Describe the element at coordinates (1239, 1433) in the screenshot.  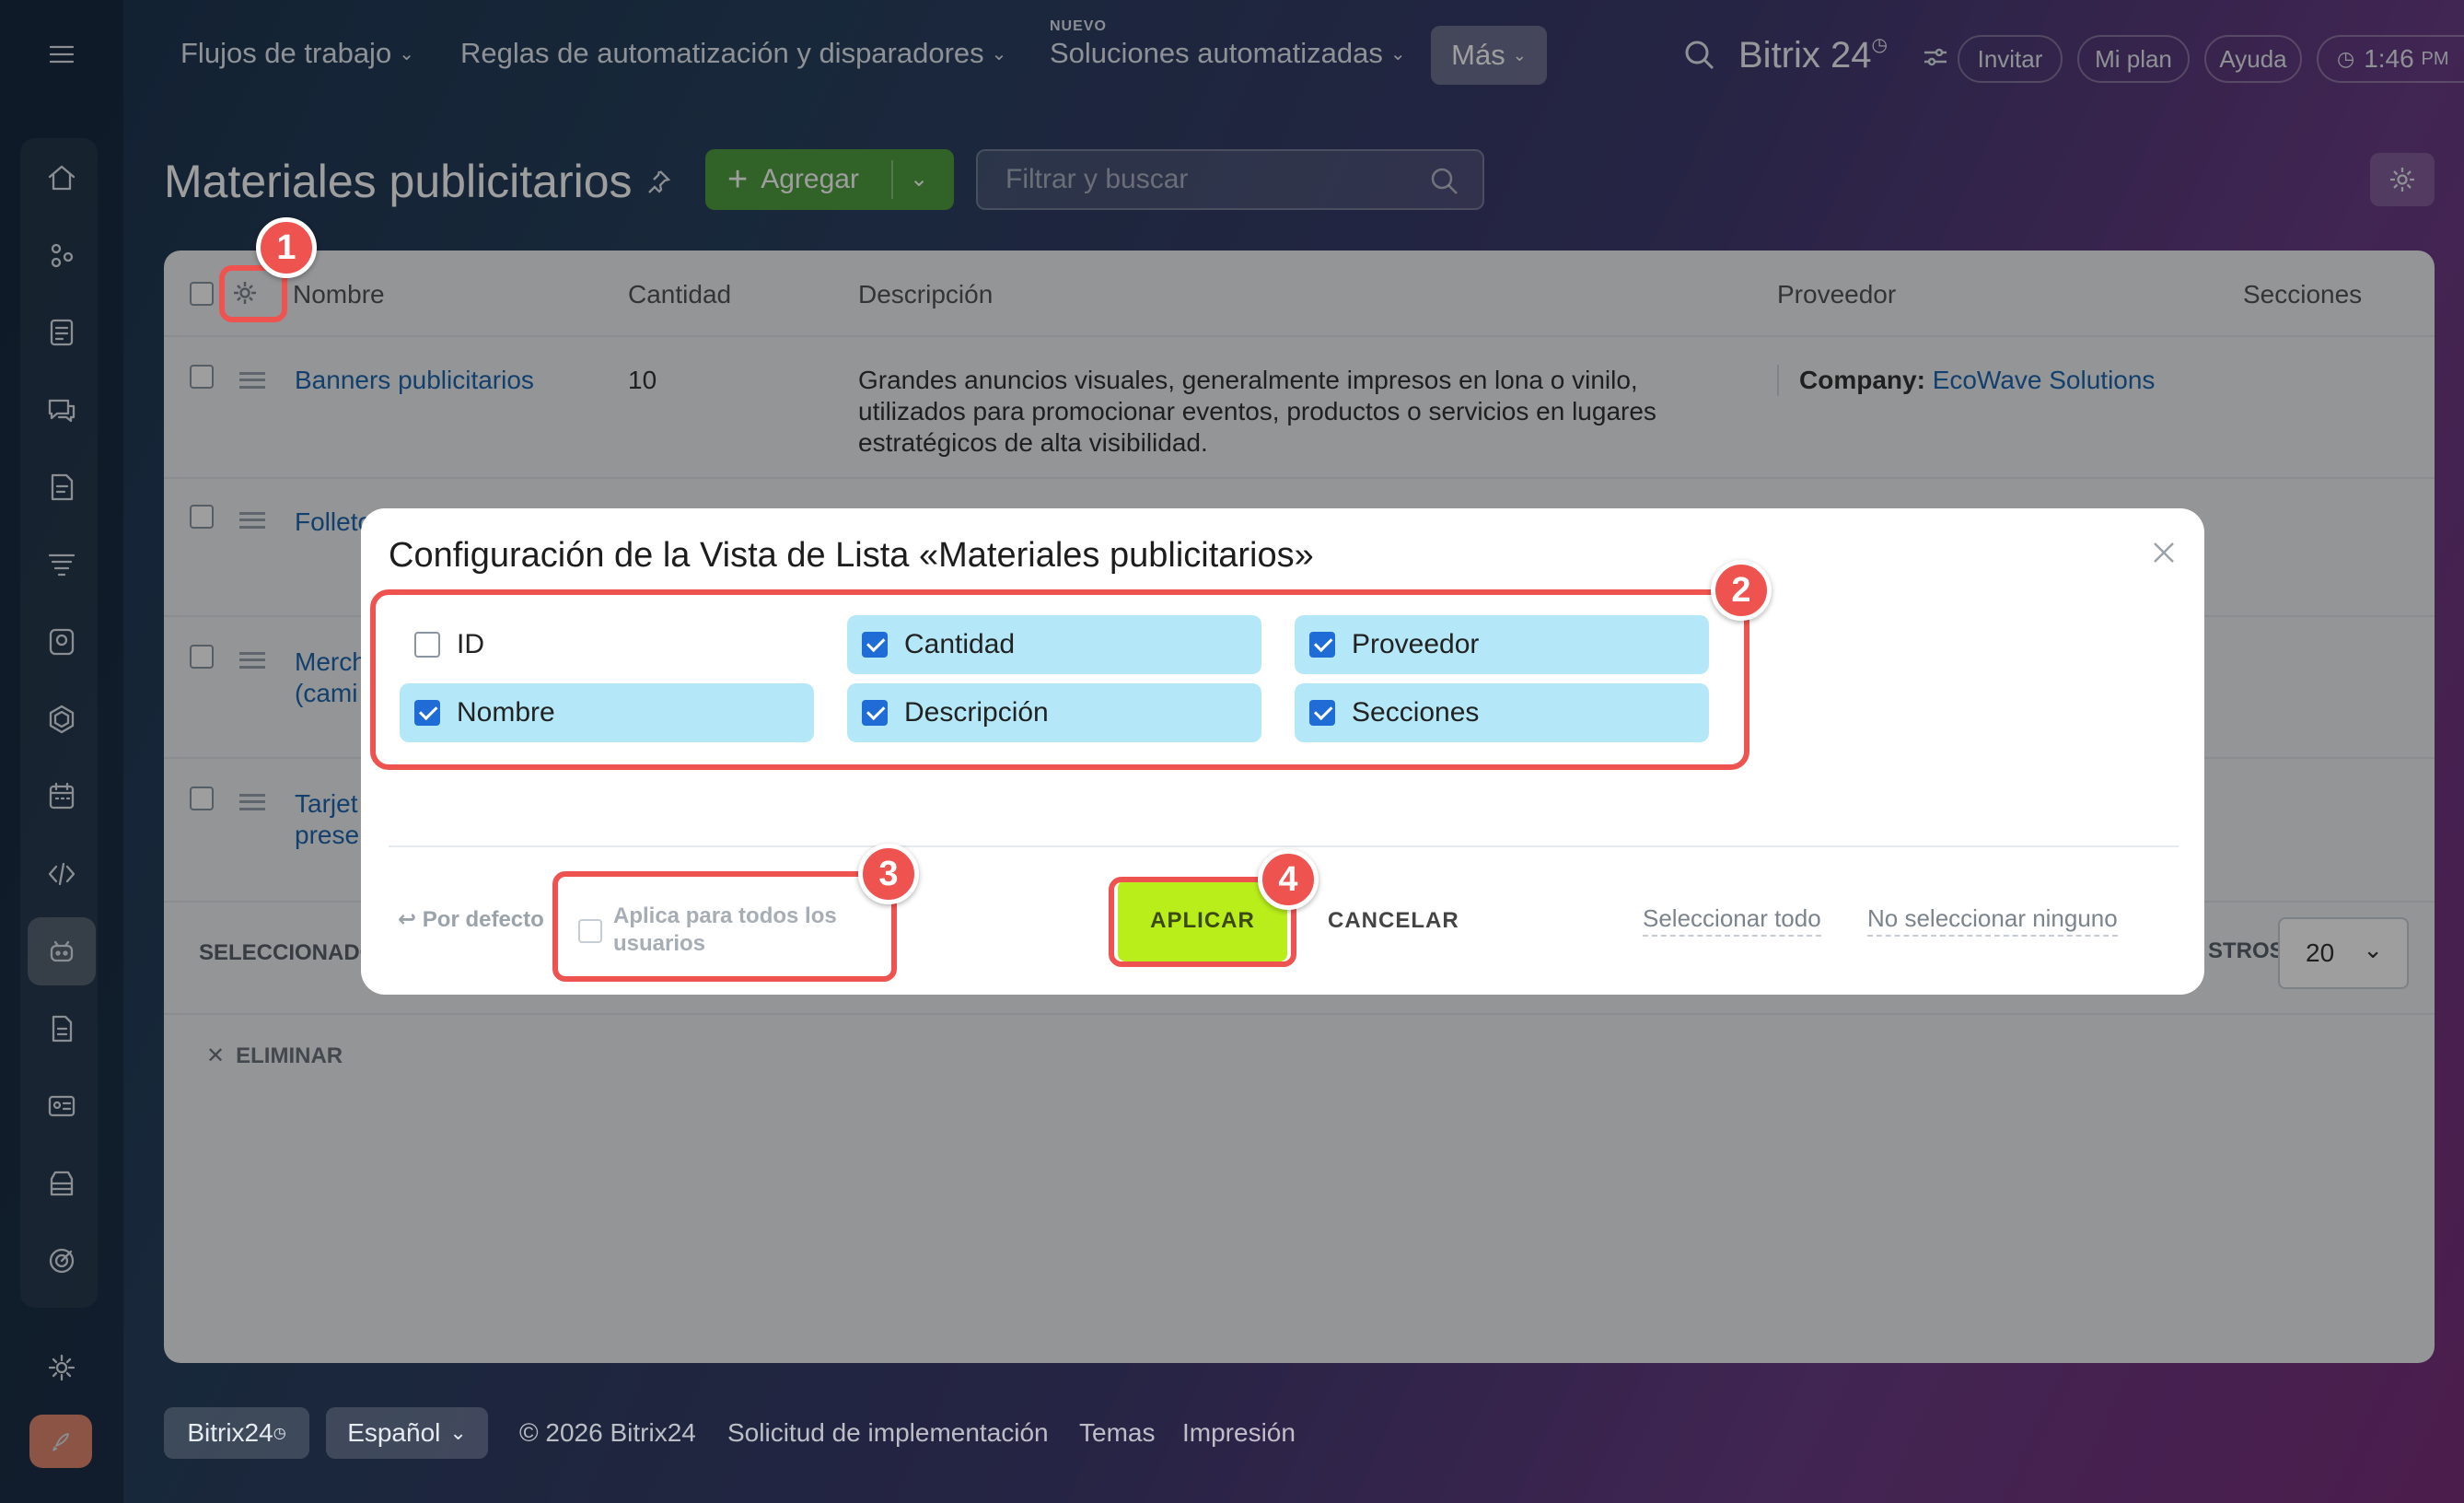
I see `footer-link-print: Impresión` at that location.